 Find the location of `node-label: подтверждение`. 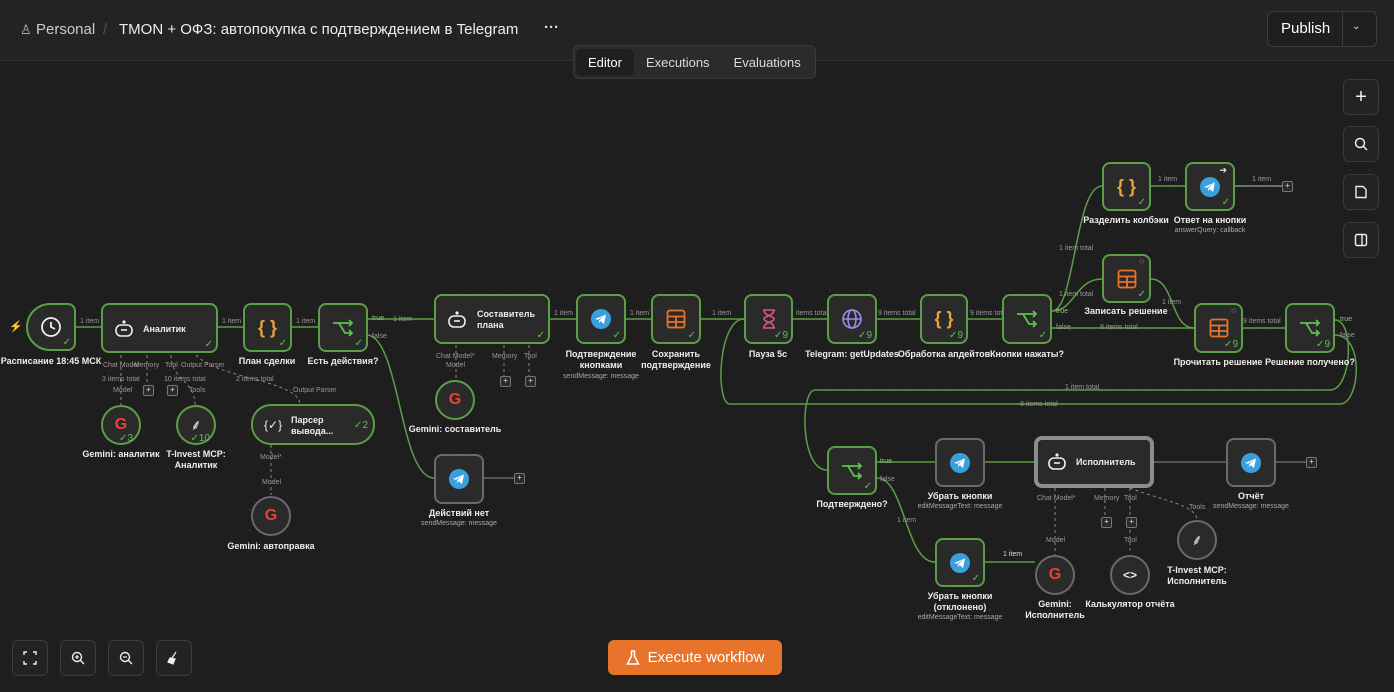

node-label: подтверждение is located at coordinates (676, 365).